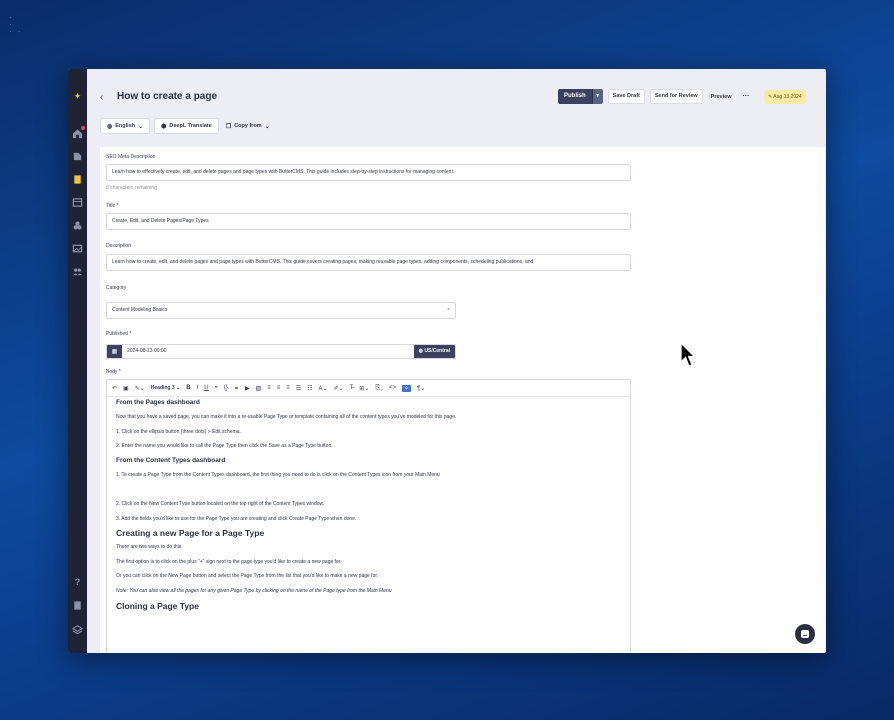 This screenshot has width=894, height=720. I want to click on quote-icon: ❝, so click(216, 388).